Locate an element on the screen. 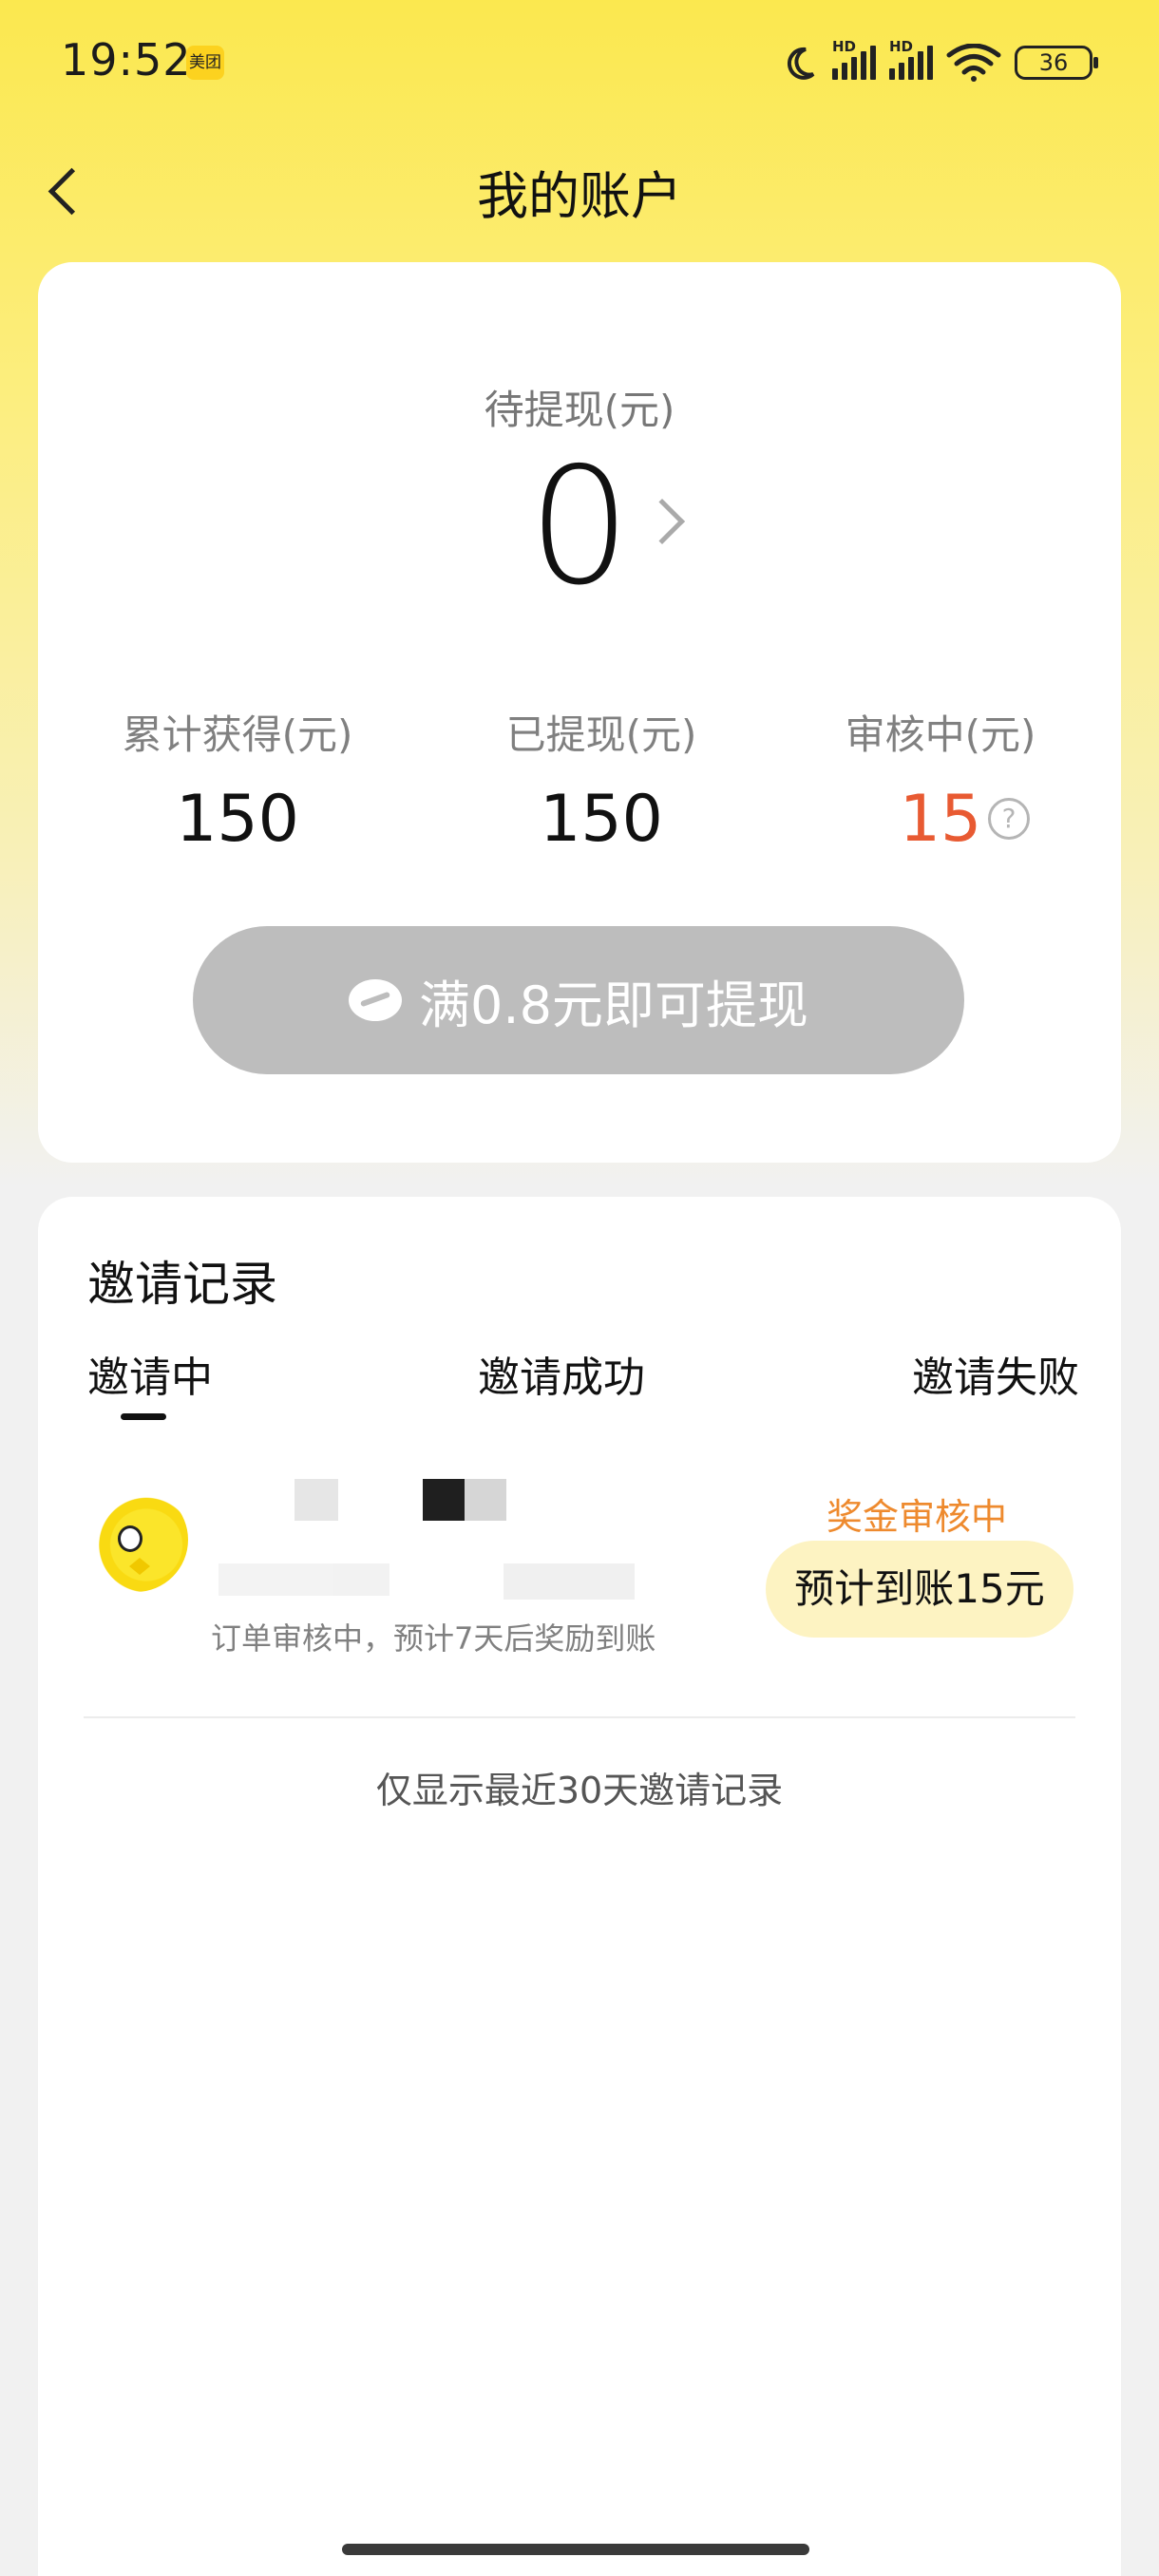 The image size is (1159, 2576). tab-invite-success: 邀请成功 is located at coordinates (561, 1373).